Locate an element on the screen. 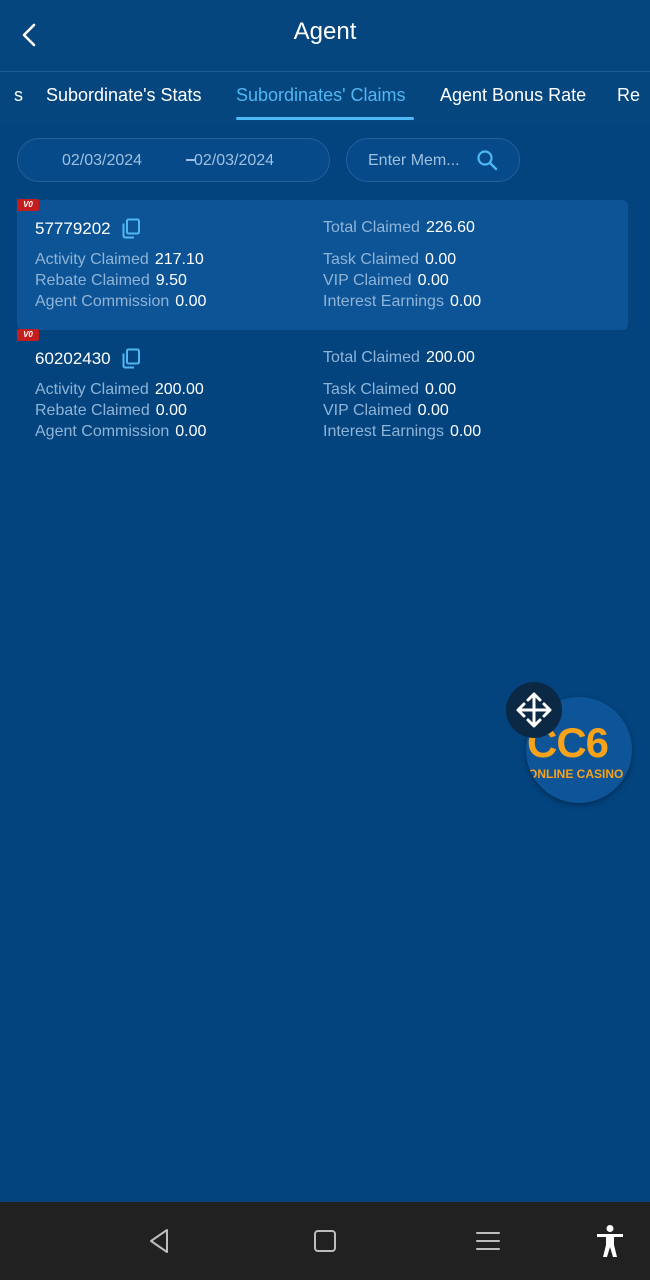 This screenshot has width=650, height=1280. back-triangle-icon is located at coordinates (160, 1241).